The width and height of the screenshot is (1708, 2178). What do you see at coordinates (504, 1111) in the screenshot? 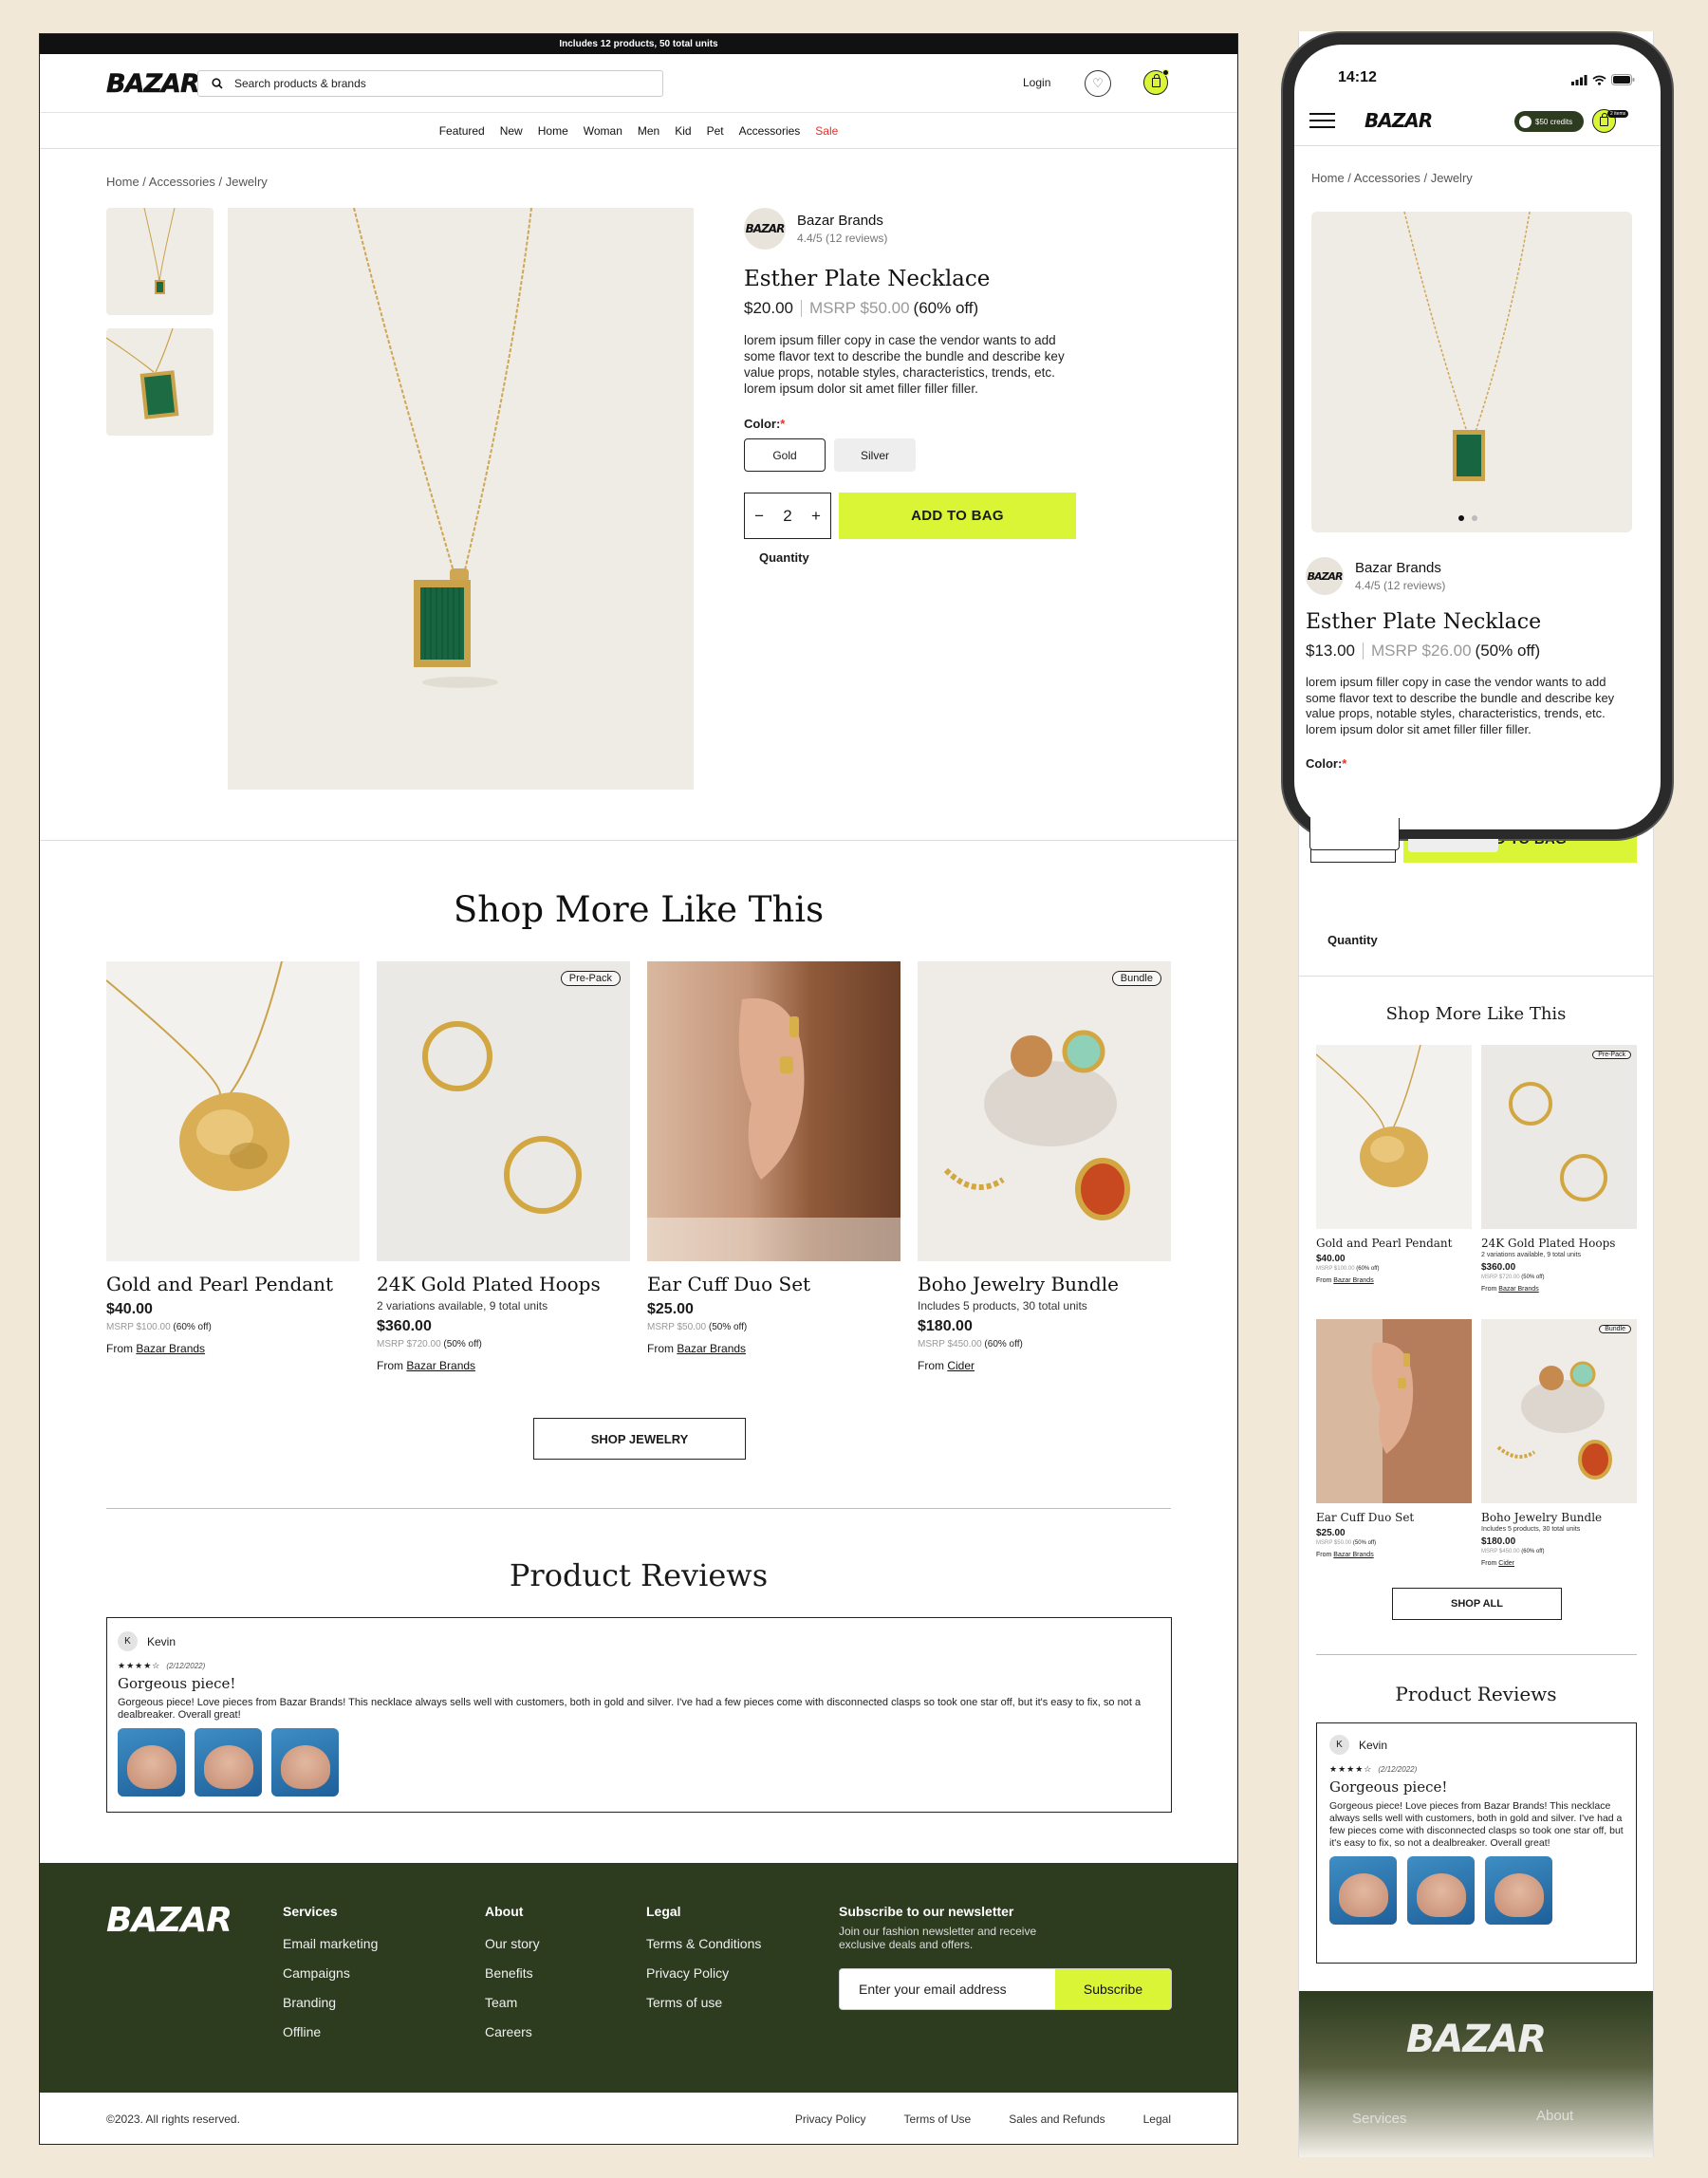
I see `product-card-image: Pre-Pack` at bounding box center [504, 1111].